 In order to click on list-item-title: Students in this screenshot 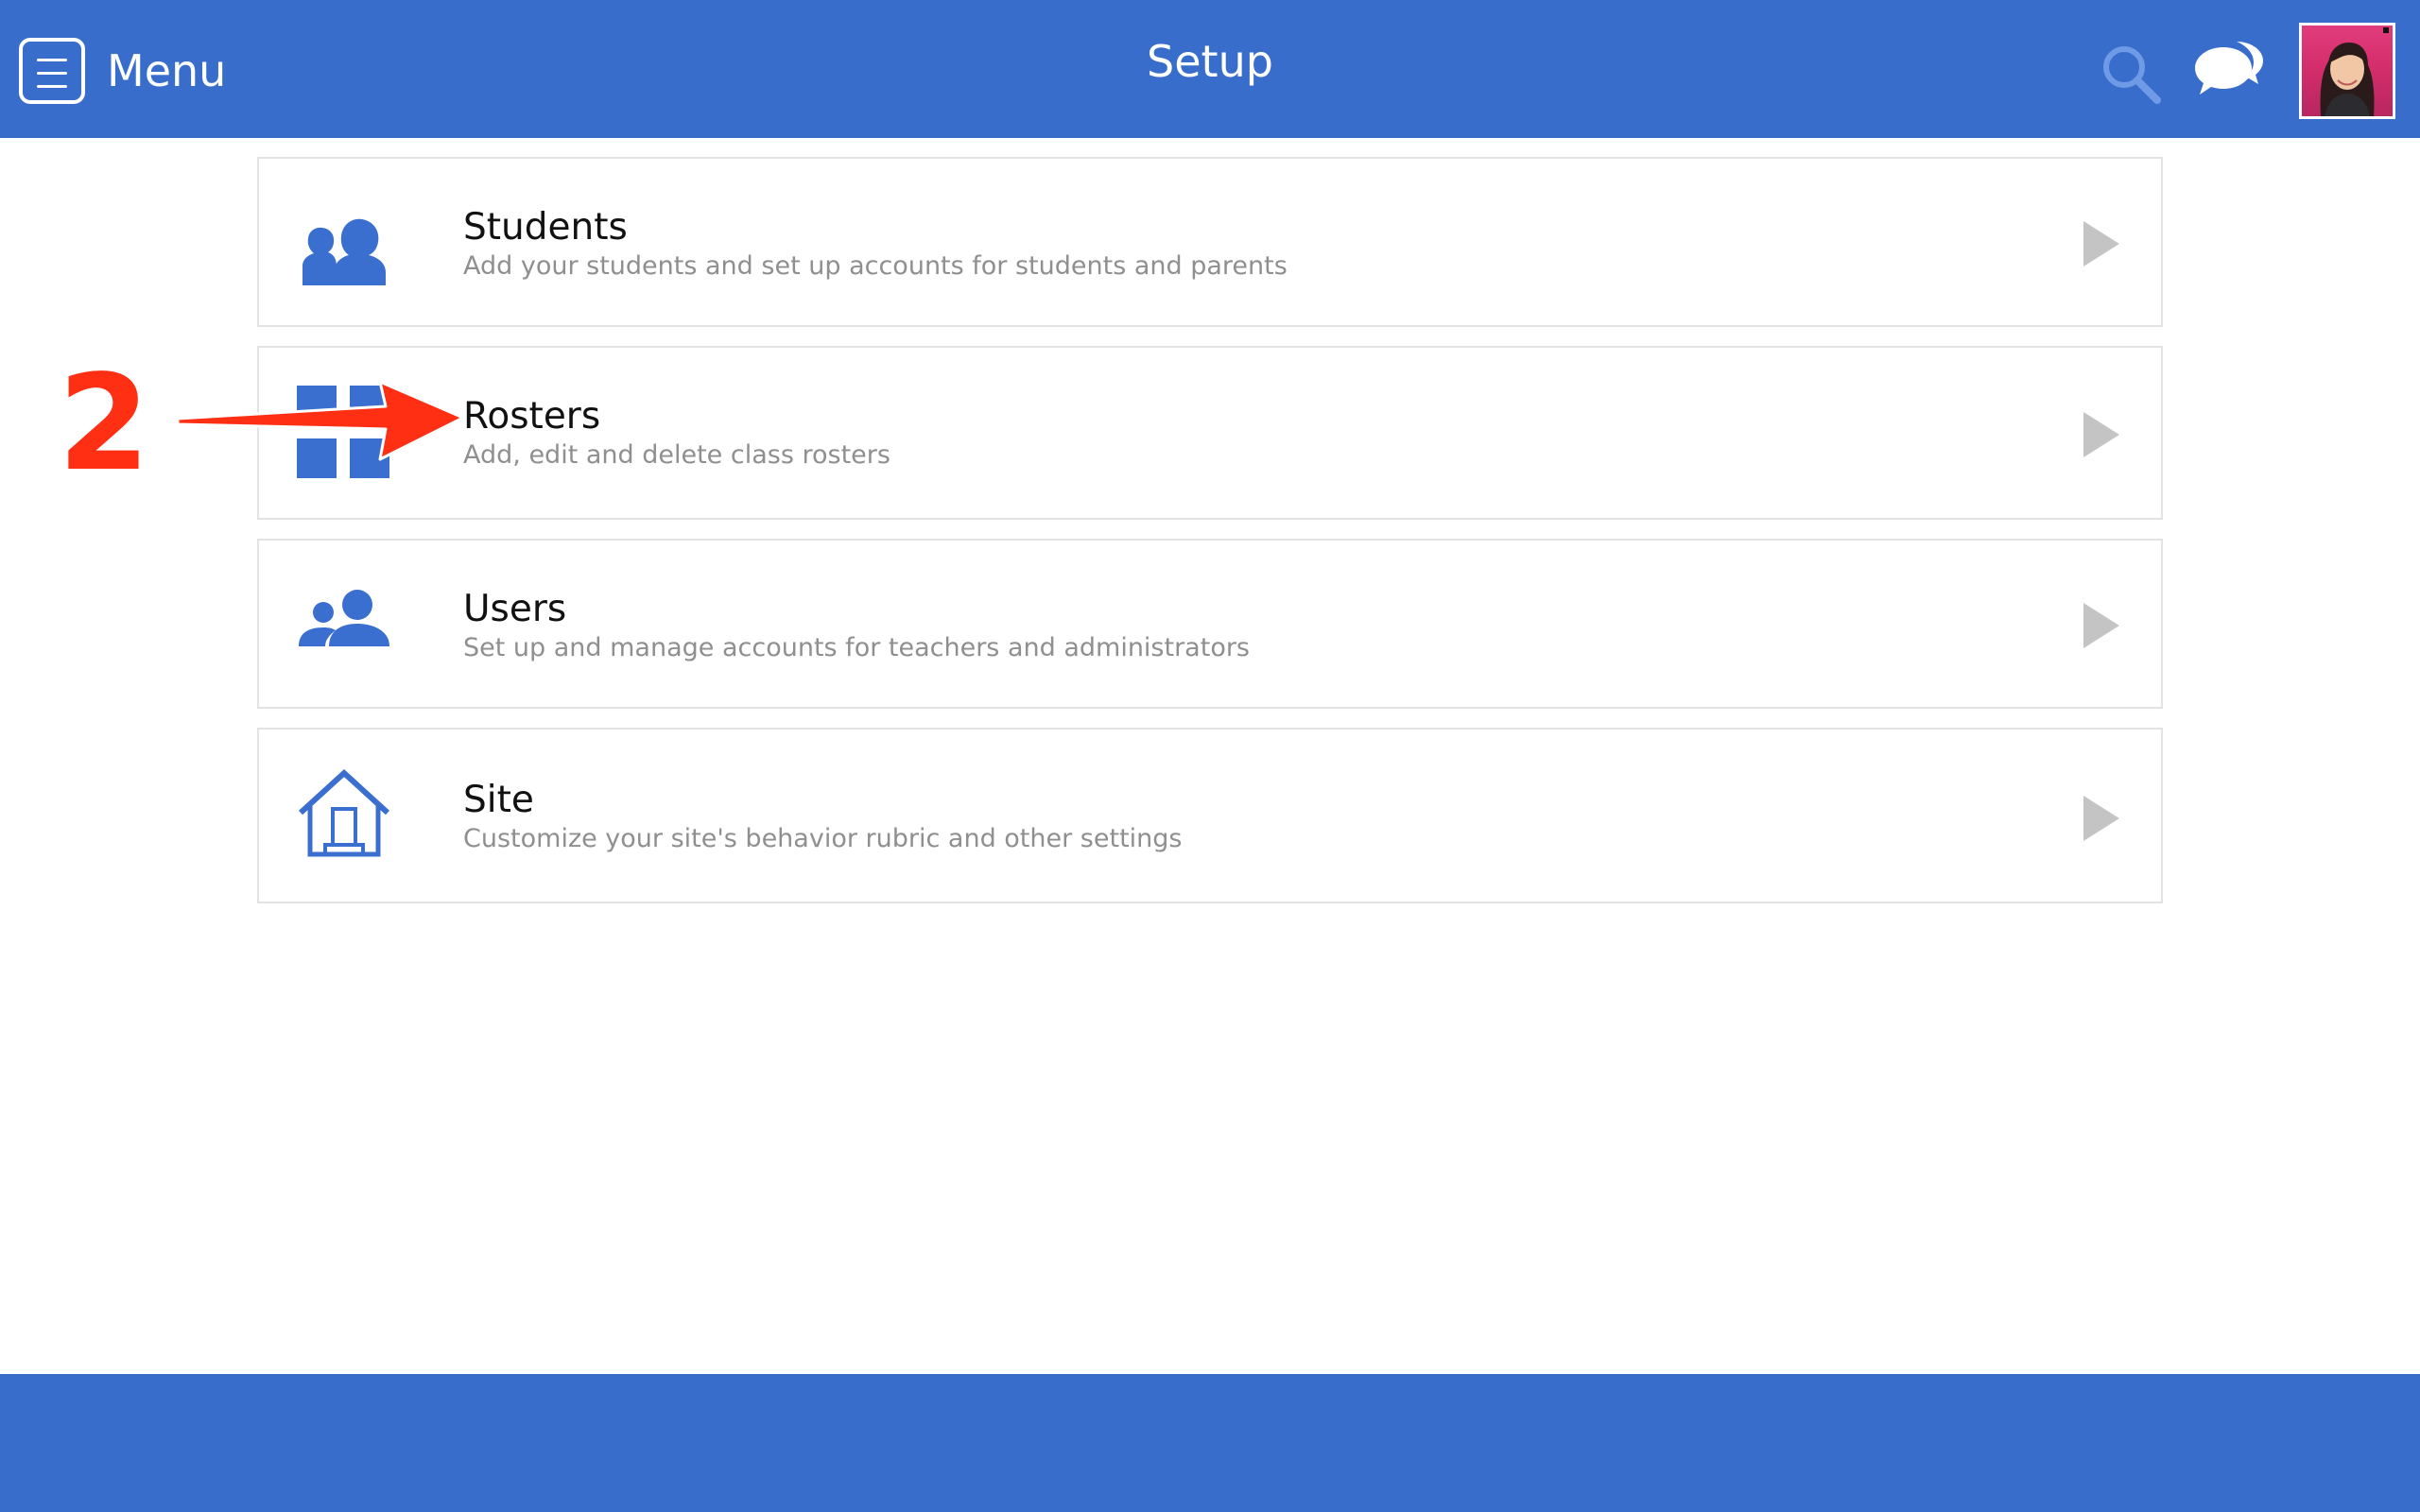, I will do `click(545, 227)`.